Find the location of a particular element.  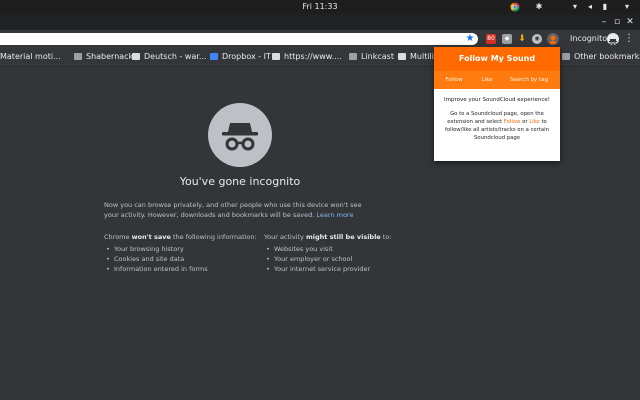

extension-puzzle-icon: ◆ is located at coordinates (507, 39).